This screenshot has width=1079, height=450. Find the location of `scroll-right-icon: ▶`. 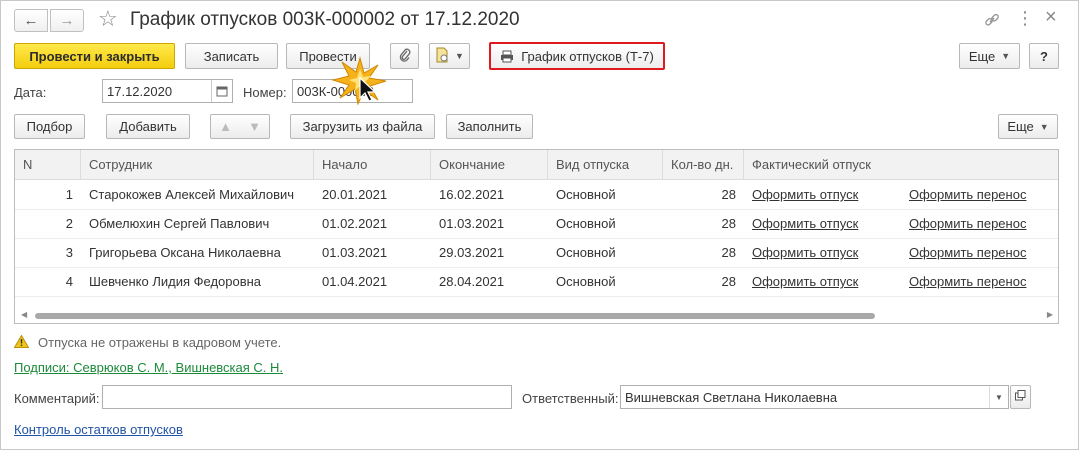

scroll-right-icon: ▶ is located at coordinates (1050, 314).